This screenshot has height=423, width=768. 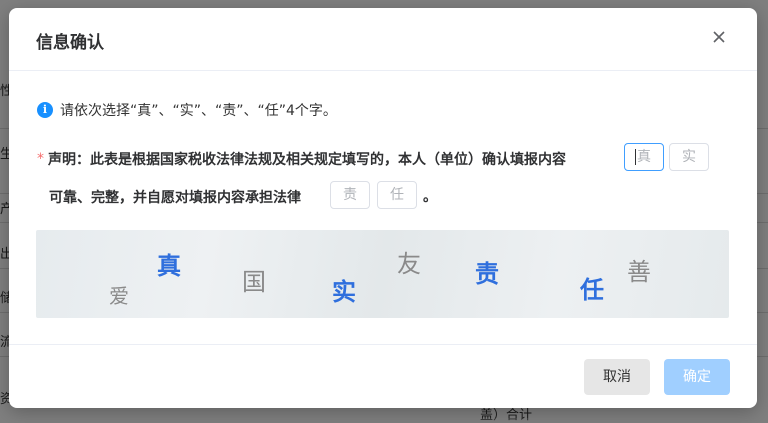 I want to click on dialog-footer: 取消 确定, so click(x=383, y=376).